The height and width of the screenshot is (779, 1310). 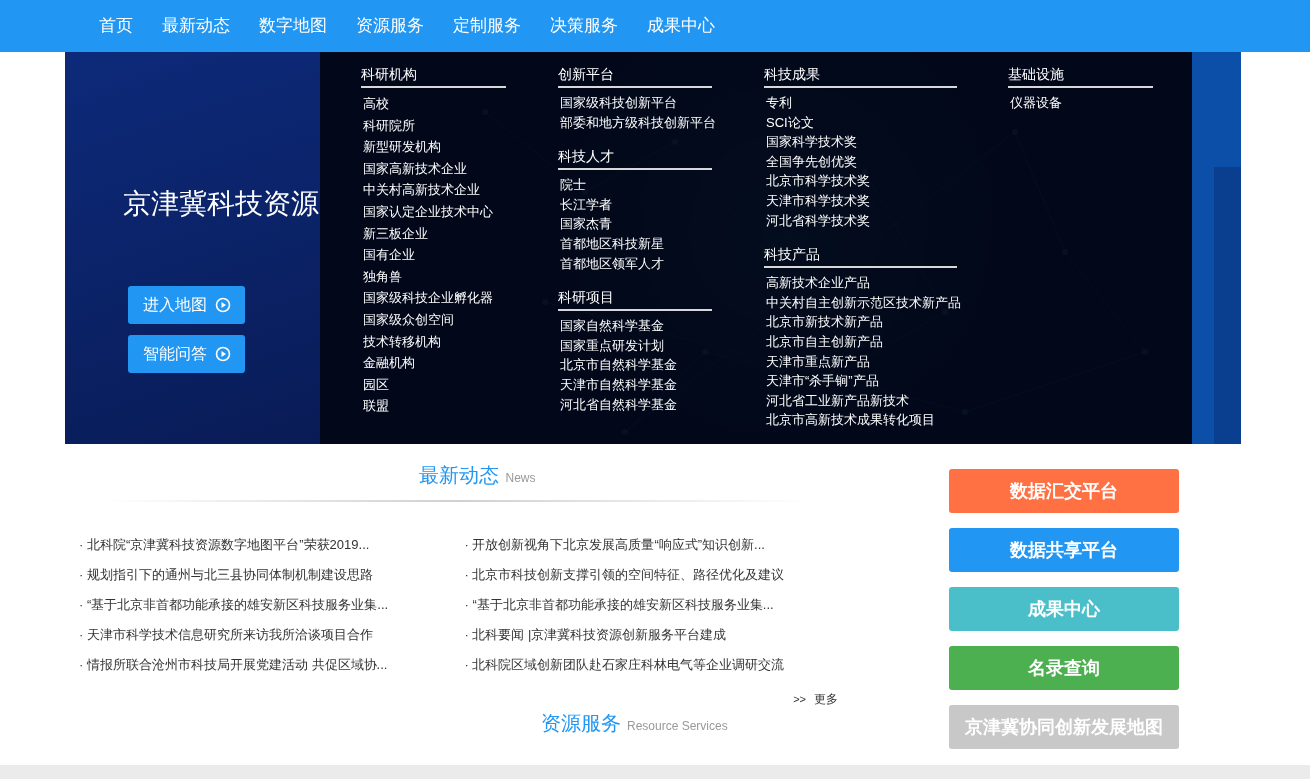 I want to click on menu-heading: 基础设施, so click(x=1080, y=76).